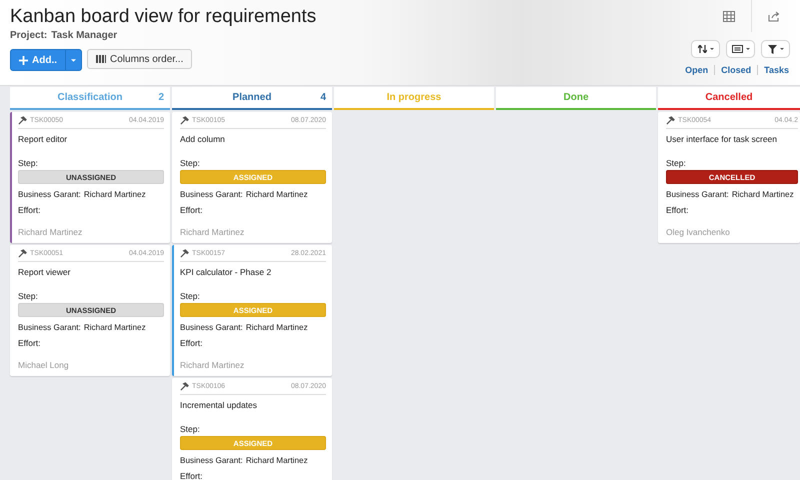 The width and height of the screenshot is (800, 480). What do you see at coordinates (323, 97) in the screenshot?
I see `column-count: 4` at bounding box center [323, 97].